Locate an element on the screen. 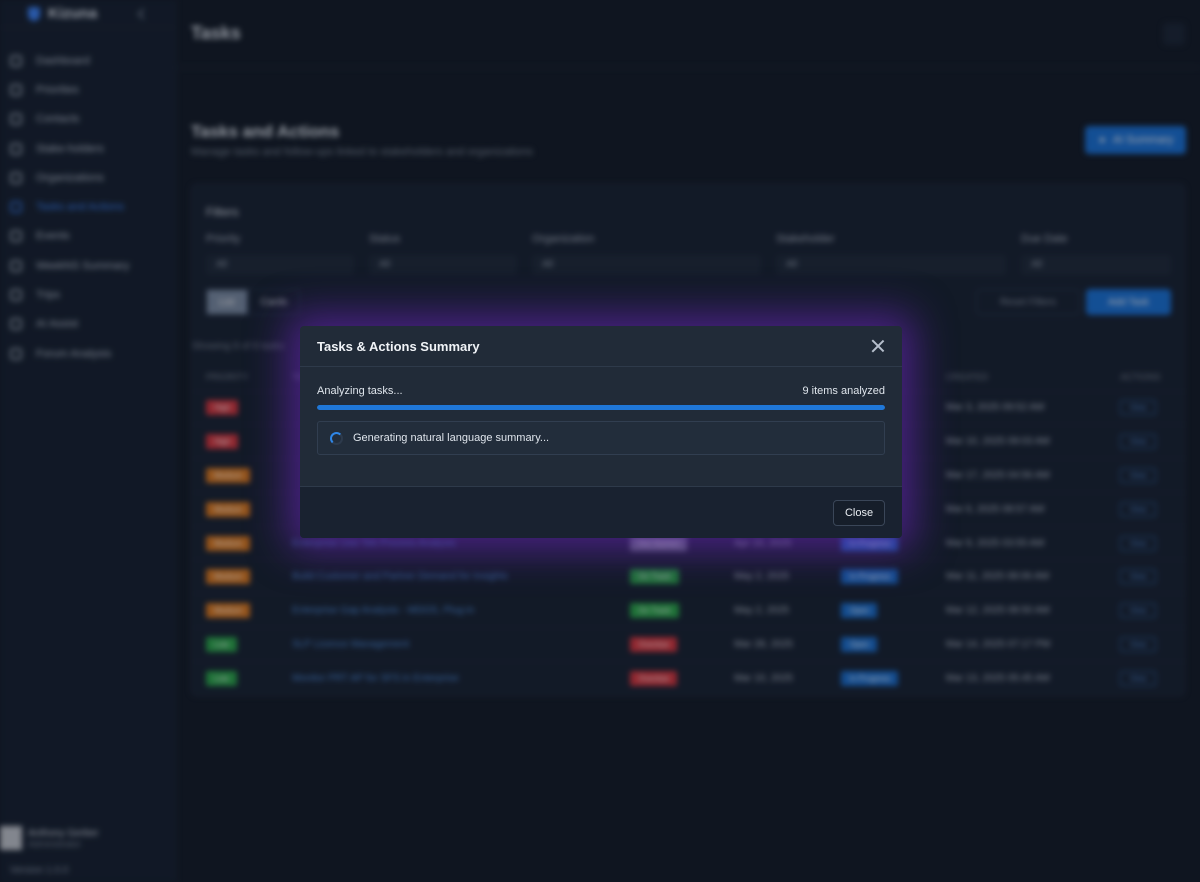  progress-row: Analyzing tasks... 9 items analyzed is located at coordinates (601, 391).